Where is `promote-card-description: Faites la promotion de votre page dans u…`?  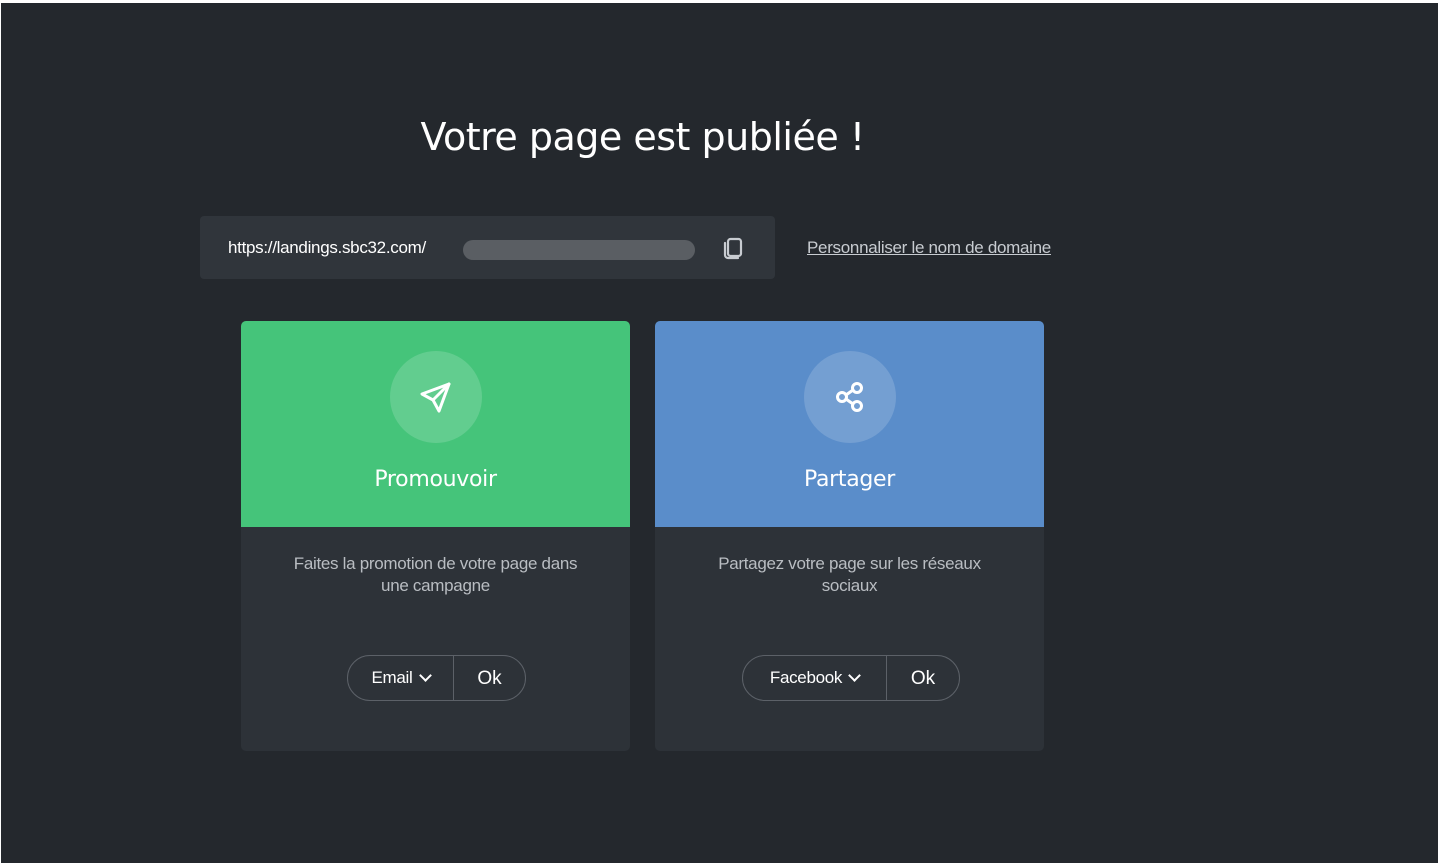 promote-card-description: Faites la promotion de votre page dans u… is located at coordinates (435, 574).